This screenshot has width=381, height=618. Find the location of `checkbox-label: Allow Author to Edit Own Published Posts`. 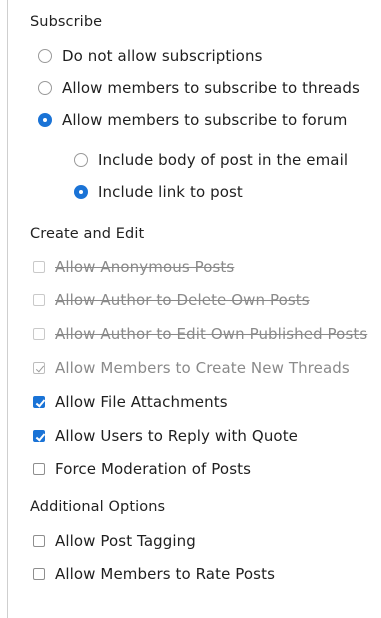

checkbox-label: Allow Author to Edit Own Published Posts is located at coordinates (211, 334).